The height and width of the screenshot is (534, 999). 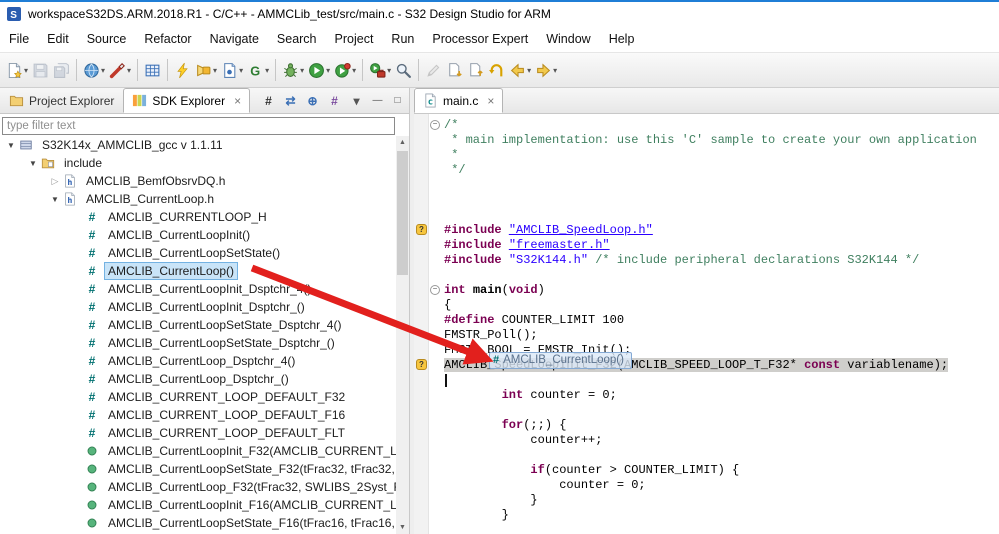 I want to click on code-line: for(;;) {, so click(x=721, y=425).